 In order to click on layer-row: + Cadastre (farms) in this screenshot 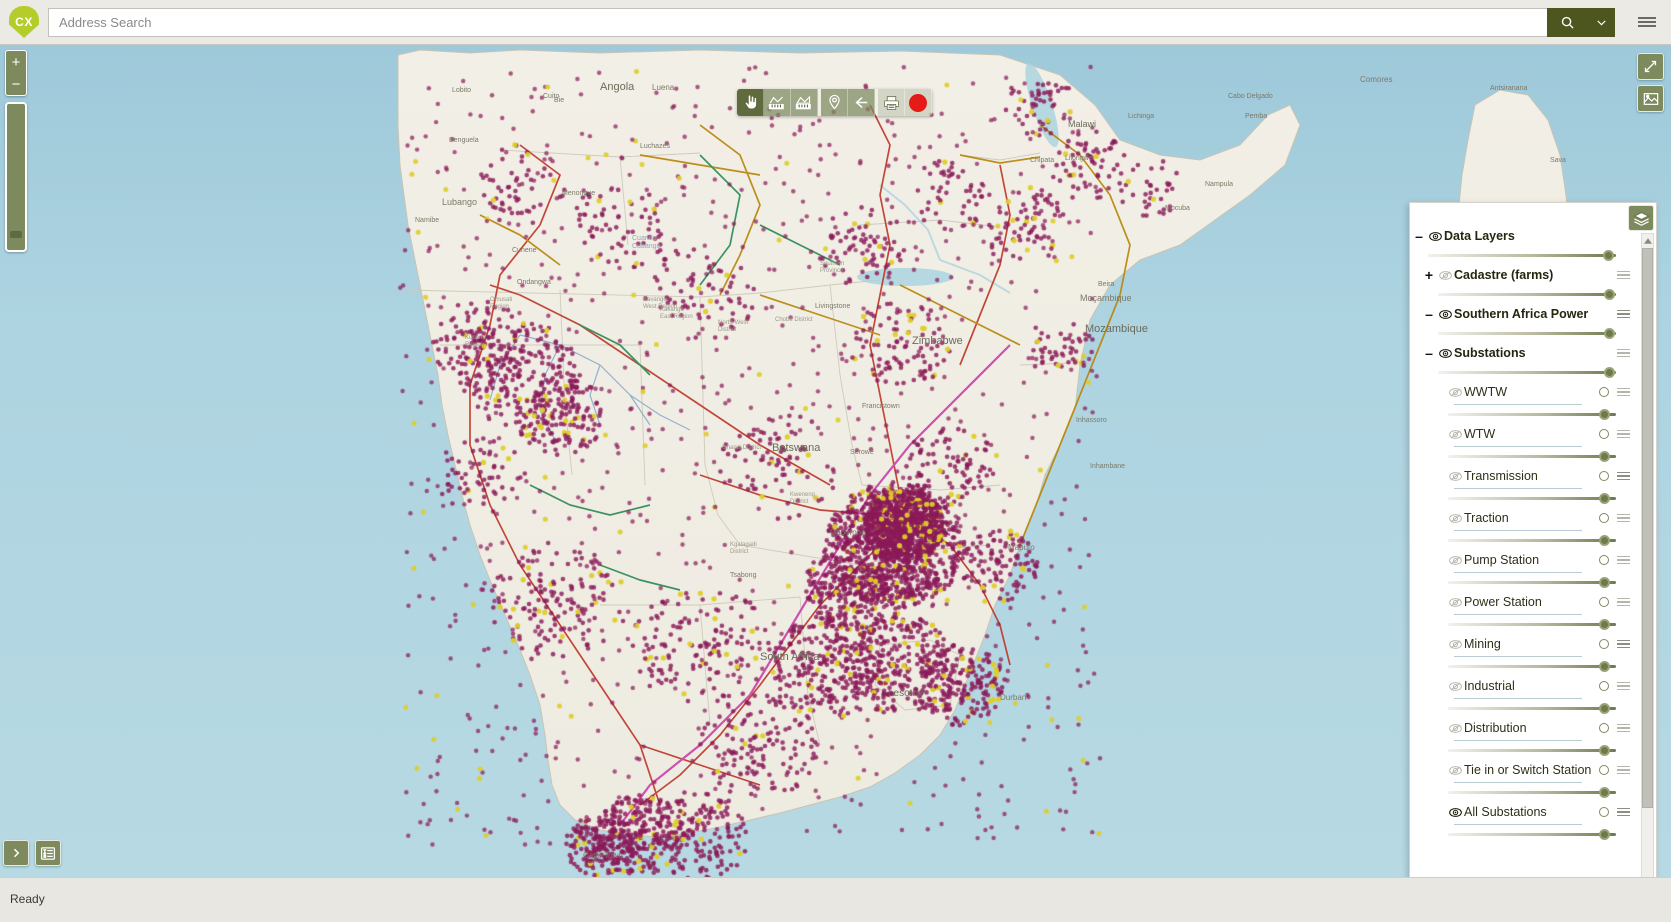, I will do `click(1523, 275)`.